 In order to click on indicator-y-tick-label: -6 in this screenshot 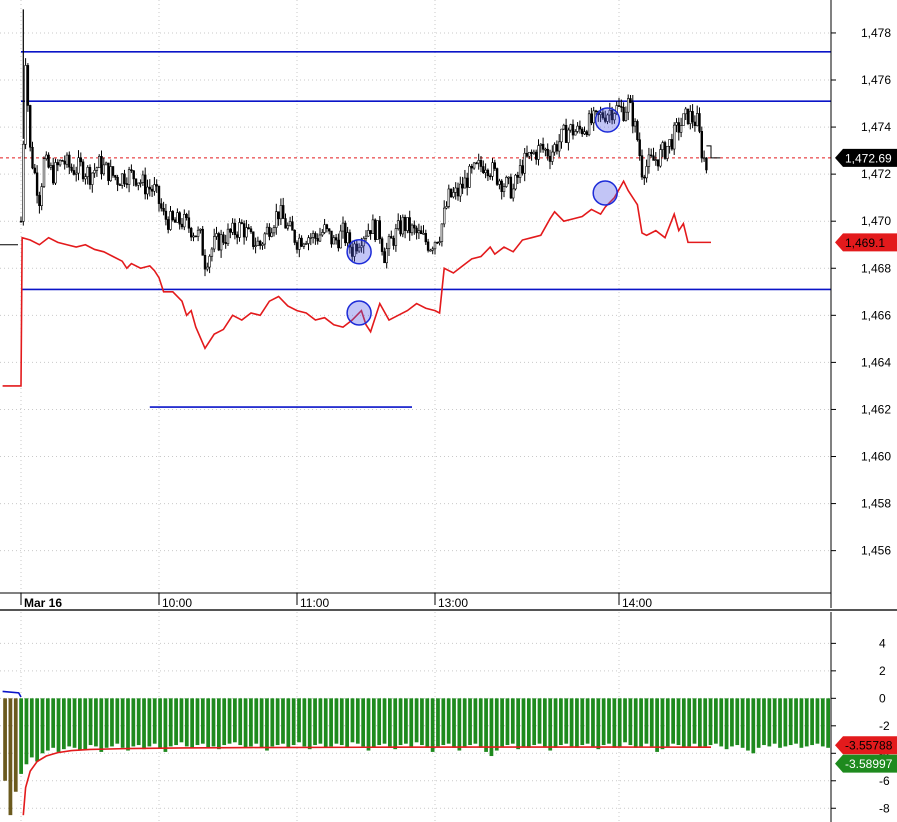, I will do `click(884, 781)`.